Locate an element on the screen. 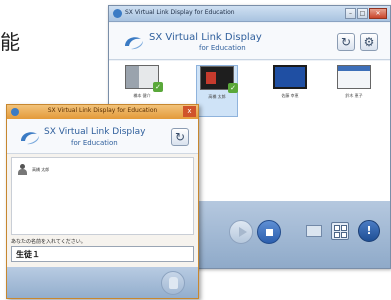 The image size is (391, 300). list-item-label: 高橋 太郎 is located at coordinates (41, 169).